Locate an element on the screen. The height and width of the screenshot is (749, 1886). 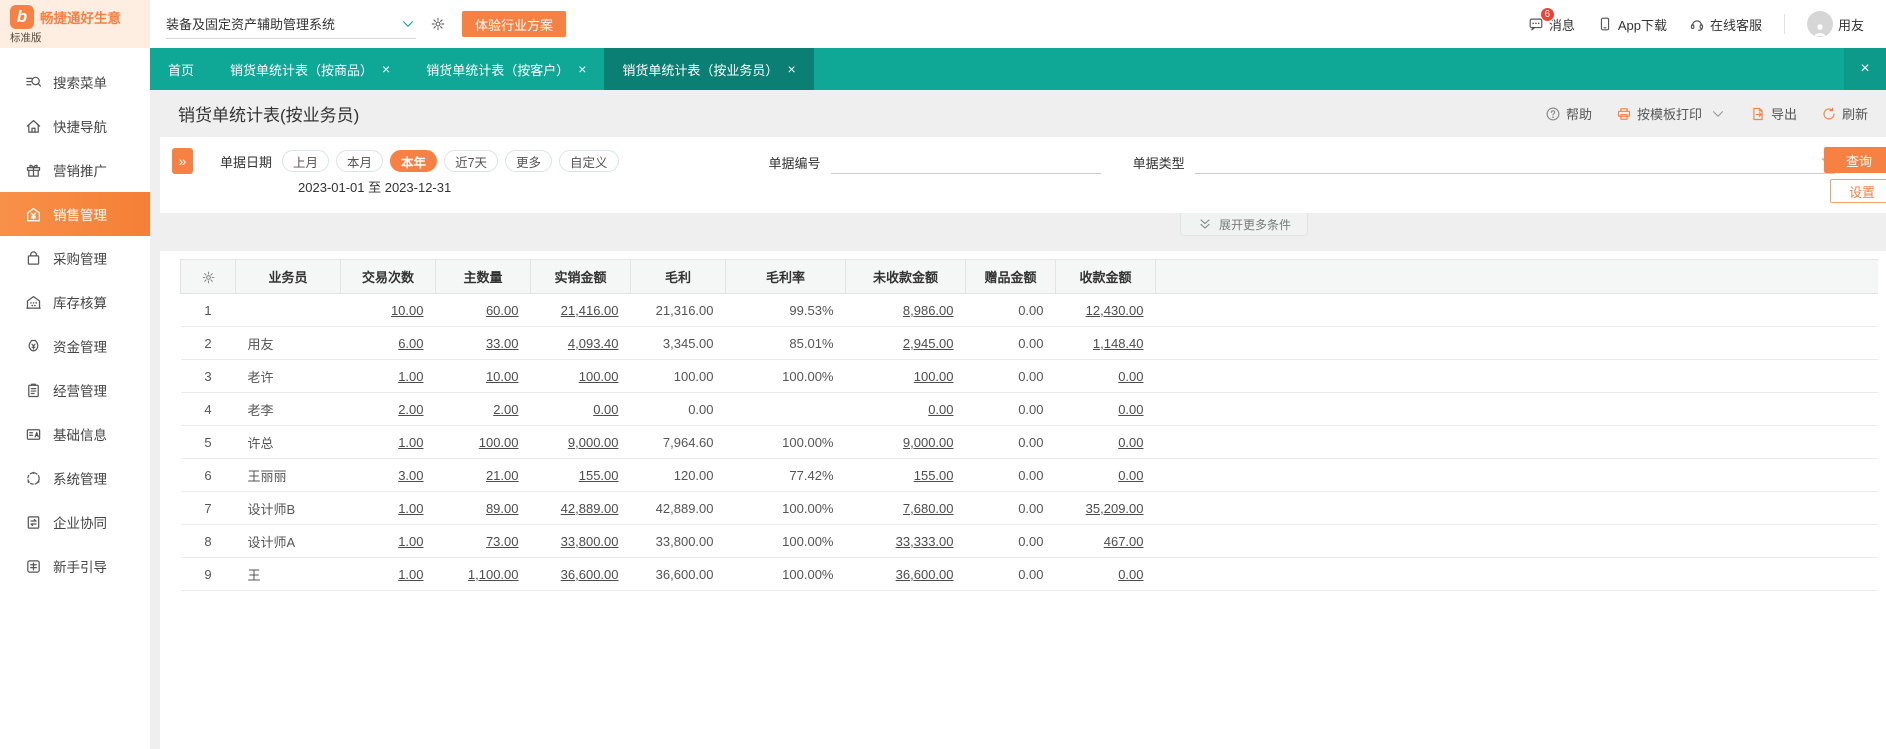
tab-report-3: 销货单统计表（按业务员） × is located at coordinates (709, 69).